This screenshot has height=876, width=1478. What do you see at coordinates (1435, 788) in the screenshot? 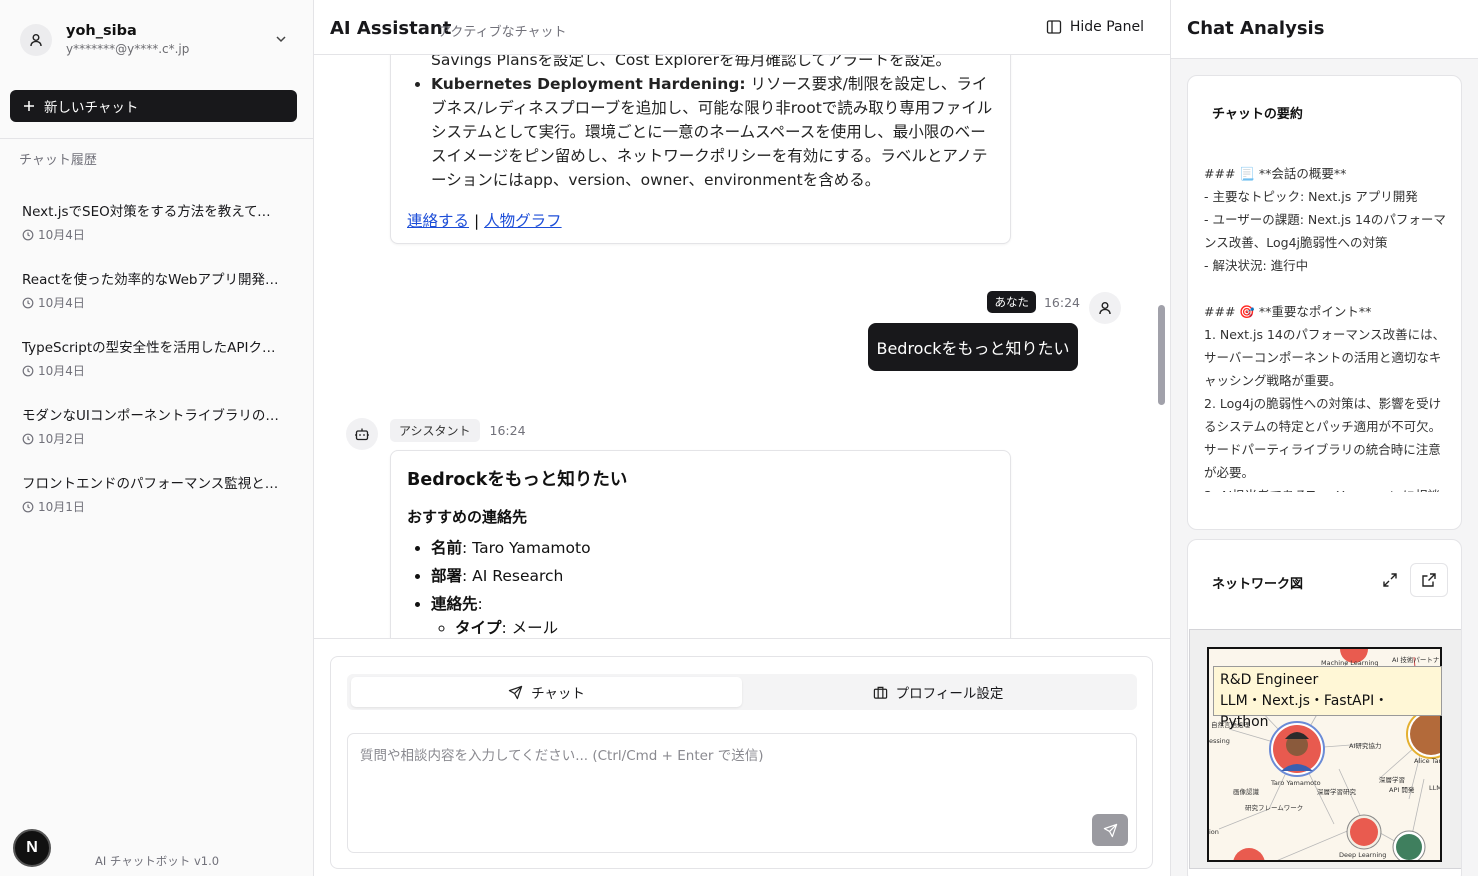
I see `graph-label: LLM` at bounding box center [1435, 788].